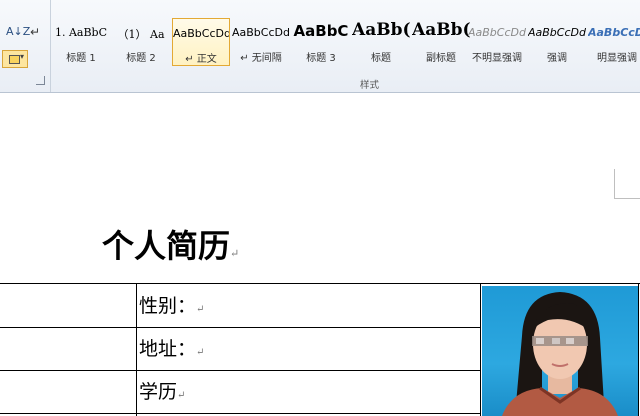 This screenshot has height=416, width=640. What do you see at coordinates (261, 42) in the screenshot?
I see `style-item-4: AaBbCcDd ↵ 无间隔` at bounding box center [261, 42].